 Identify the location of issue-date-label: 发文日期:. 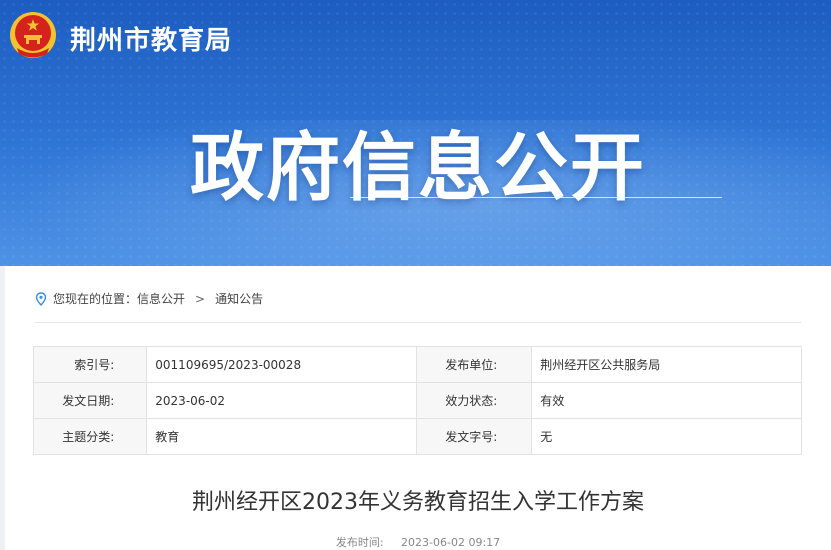
(90, 400).